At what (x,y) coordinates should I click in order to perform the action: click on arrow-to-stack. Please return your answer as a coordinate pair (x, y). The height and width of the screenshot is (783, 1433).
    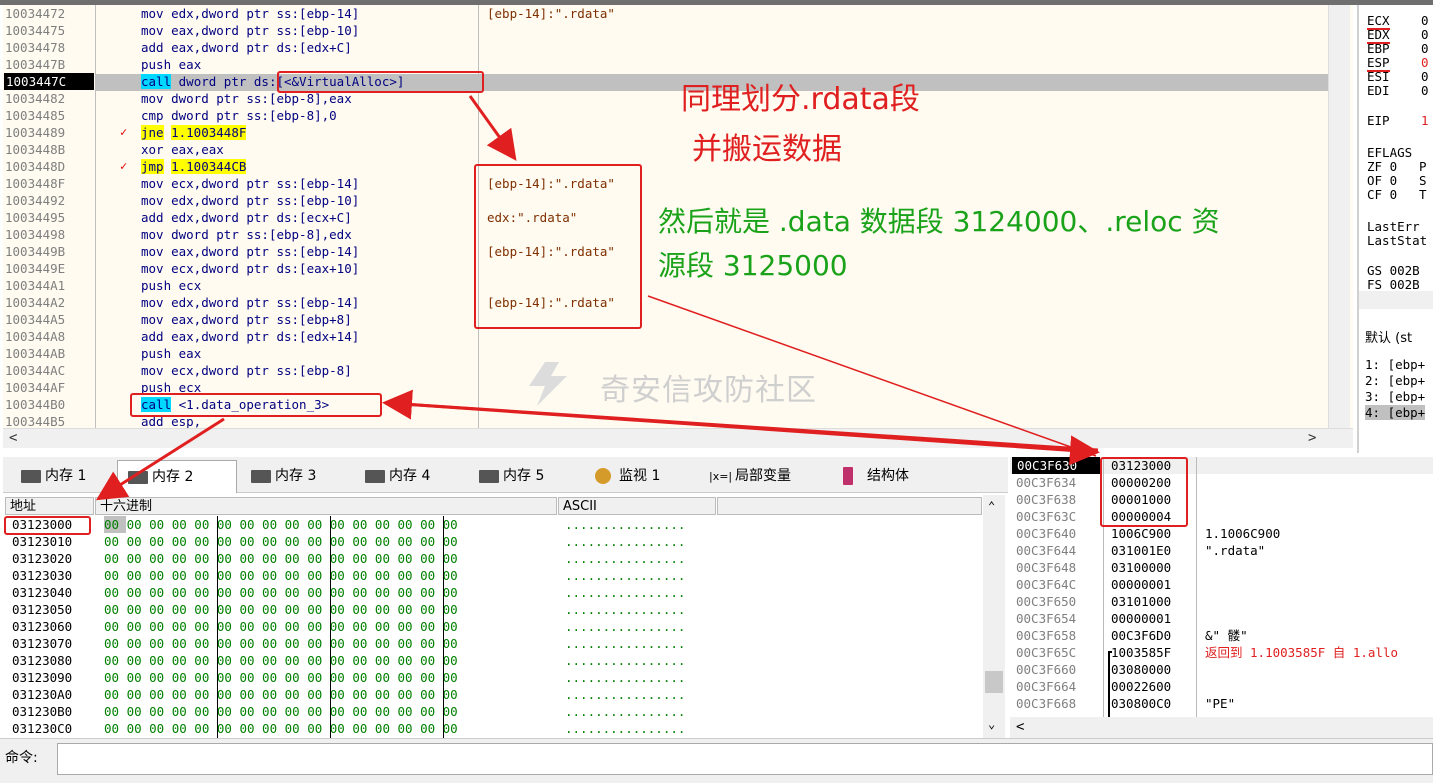
    Looking at the image, I should click on (743, 433).